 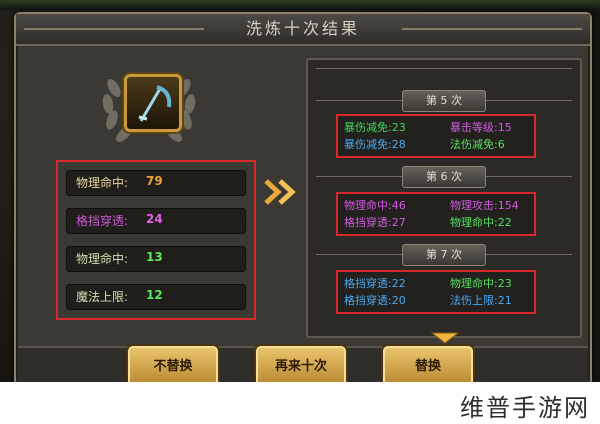 What do you see at coordinates (525, 408) in the screenshot?
I see `watermark-text: 维普手游网` at bounding box center [525, 408].